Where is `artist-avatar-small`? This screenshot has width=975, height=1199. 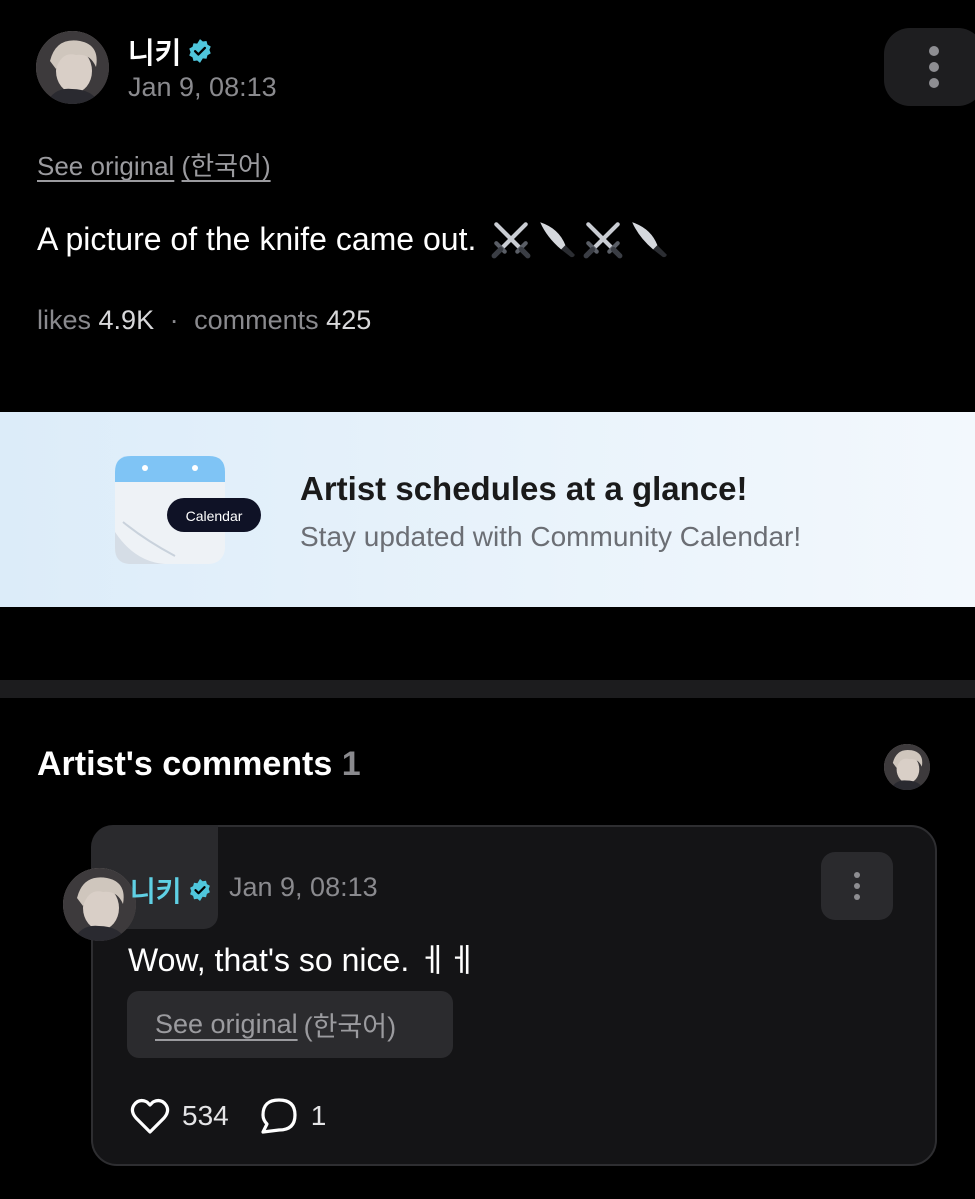
artist-avatar-small is located at coordinates (907, 767).